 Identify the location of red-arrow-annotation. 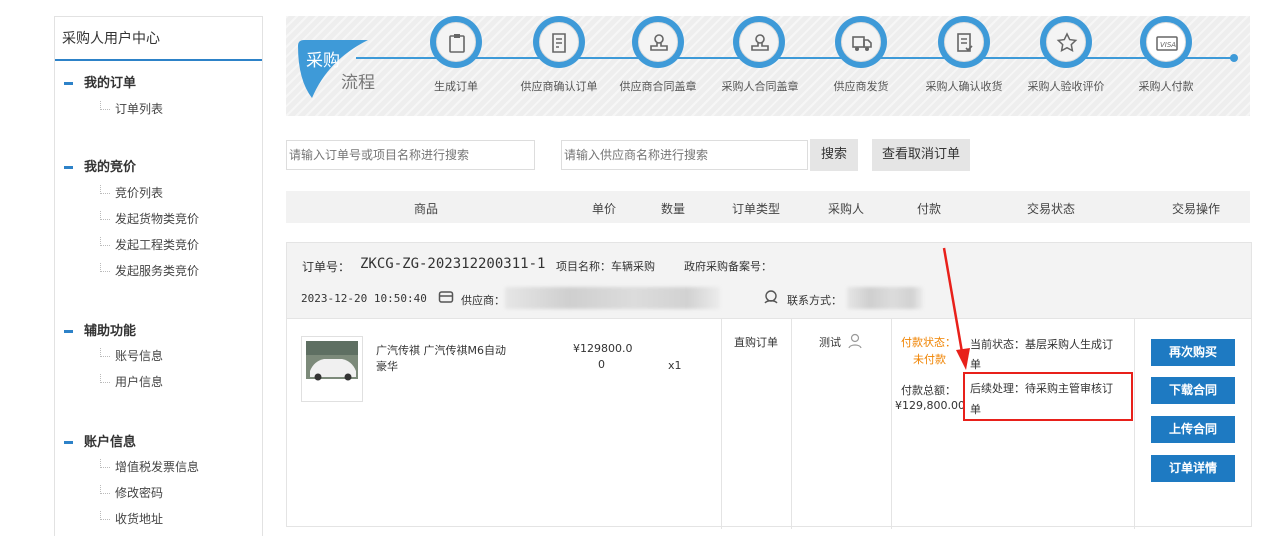
(956, 308).